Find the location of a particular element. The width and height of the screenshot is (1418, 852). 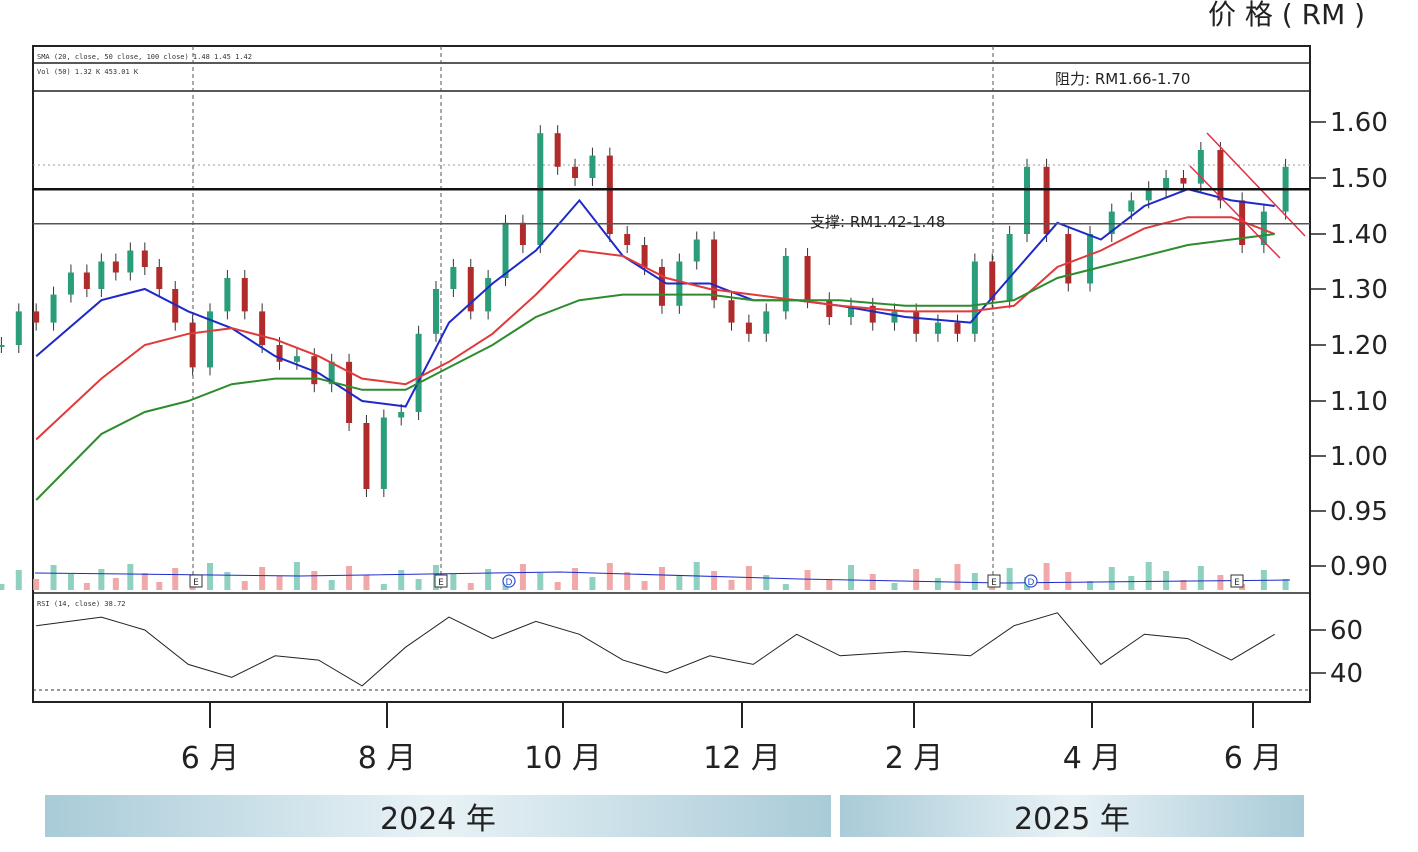

x-axis: 6 月 8 月 10 月 12 月 2 月 4 月 6 月 is located at coordinates (731, 739).